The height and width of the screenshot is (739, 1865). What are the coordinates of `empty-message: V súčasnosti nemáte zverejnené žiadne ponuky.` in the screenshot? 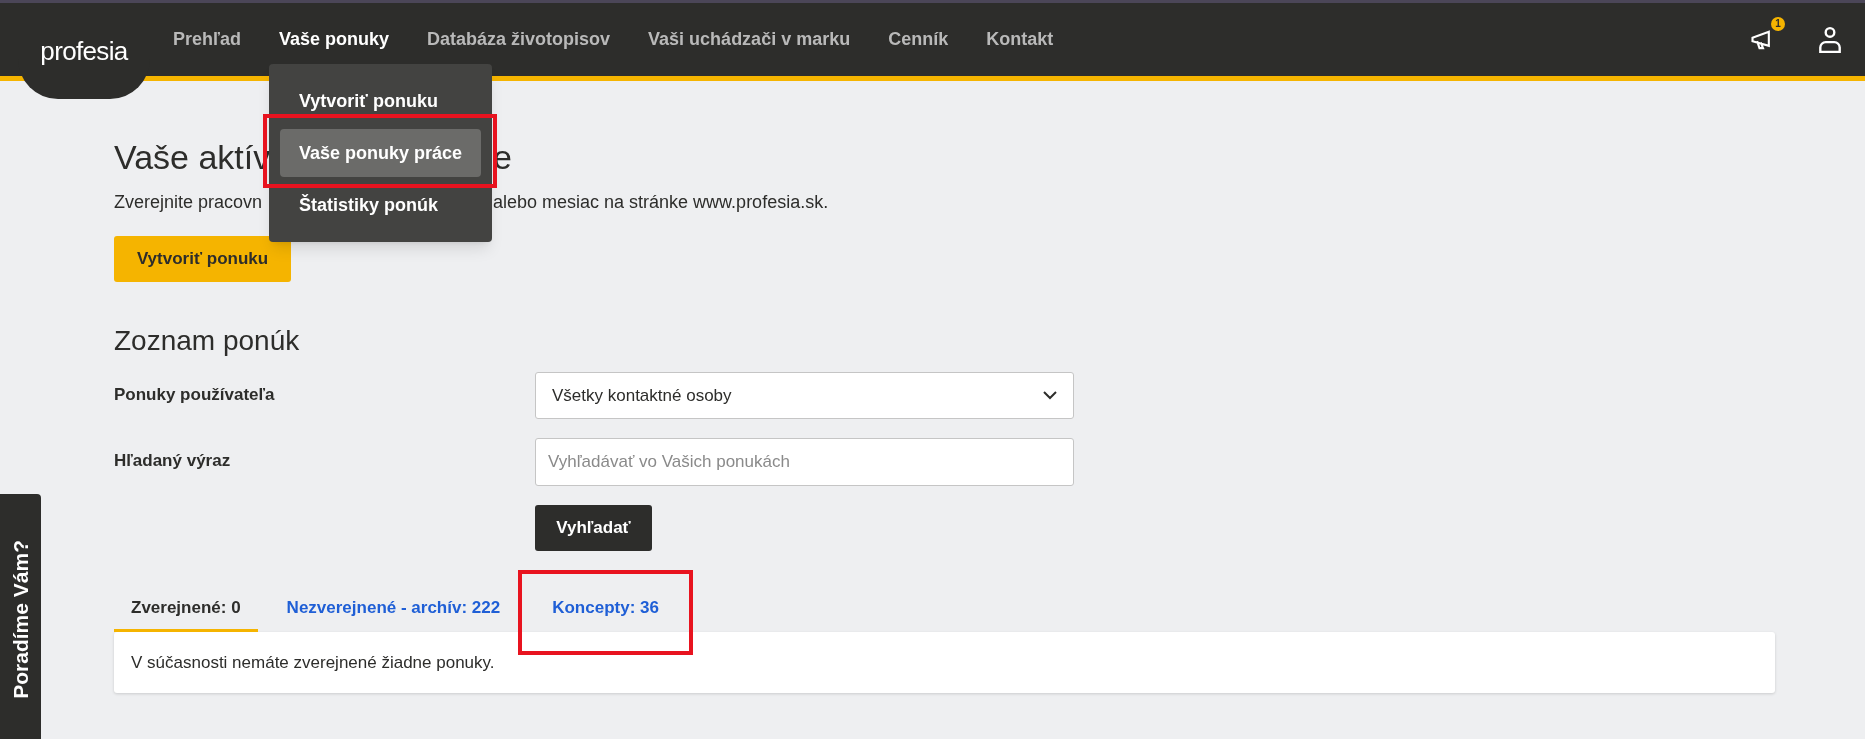 It's located at (313, 662).